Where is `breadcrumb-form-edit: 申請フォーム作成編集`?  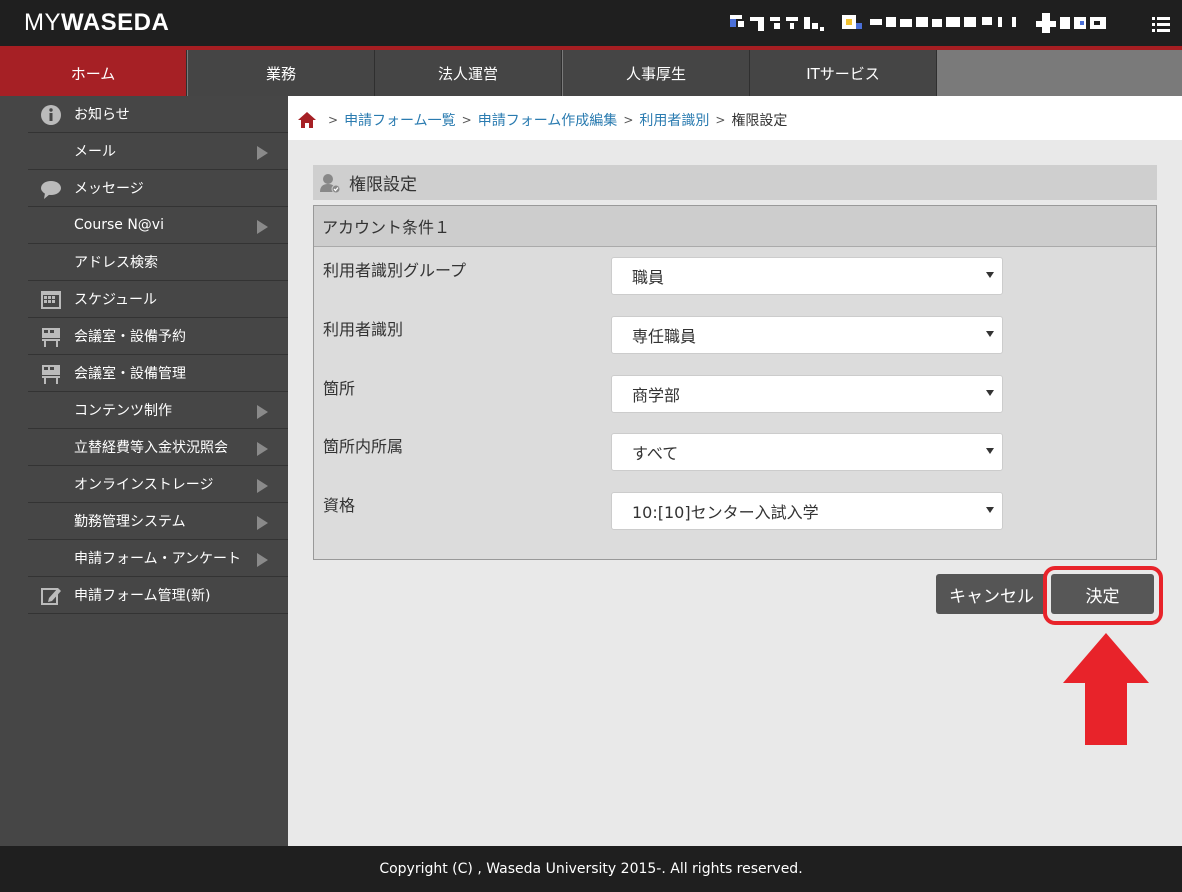
breadcrumb-form-edit: 申請フォーム作成編集 is located at coordinates (548, 120).